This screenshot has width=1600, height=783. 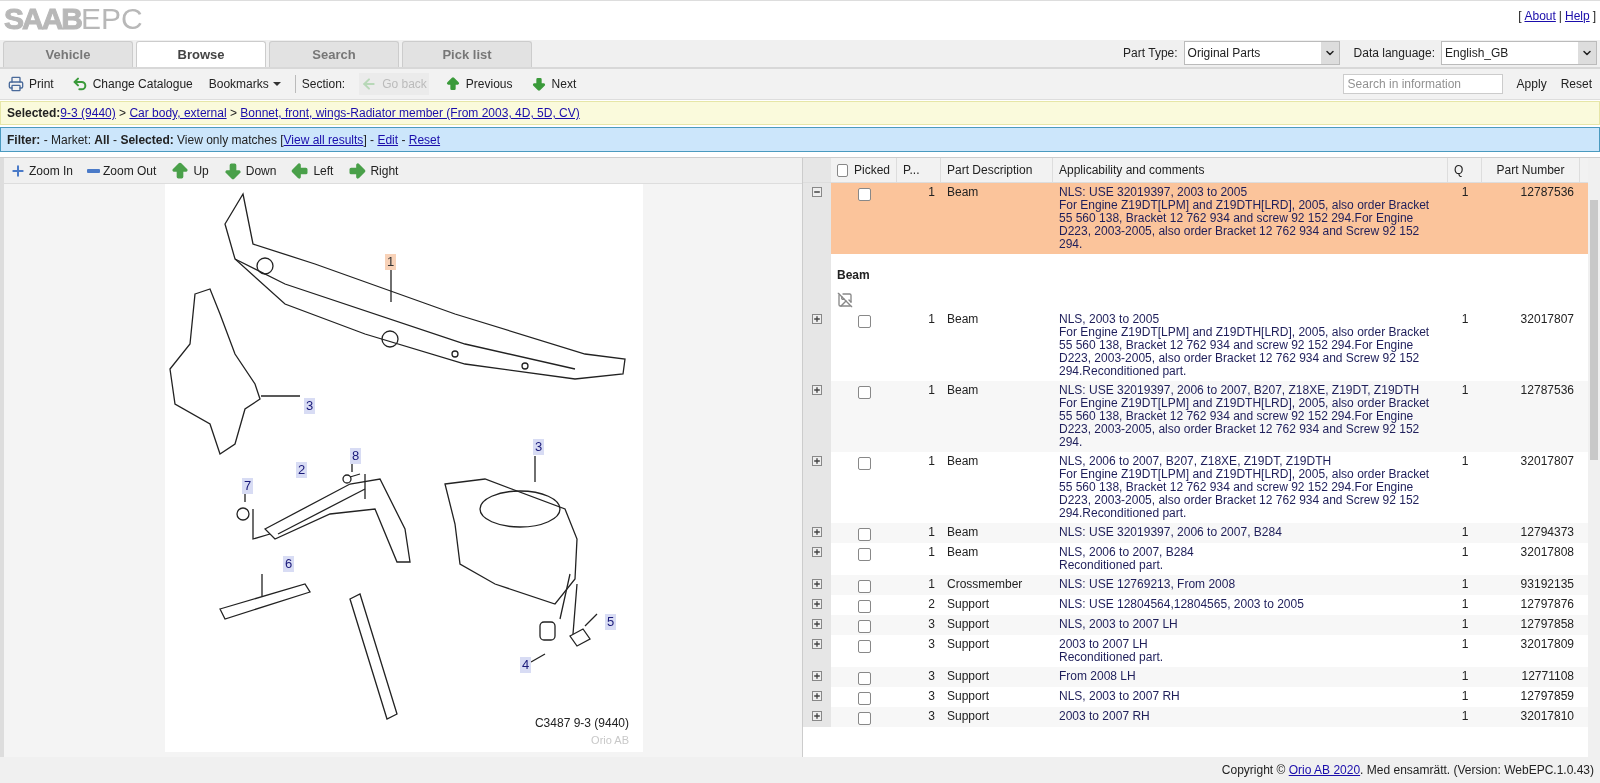 I want to click on part-row: 1 Crossmember NLS: USE 12769213, From 2008 1 93192135, so click(x=1195, y=585).